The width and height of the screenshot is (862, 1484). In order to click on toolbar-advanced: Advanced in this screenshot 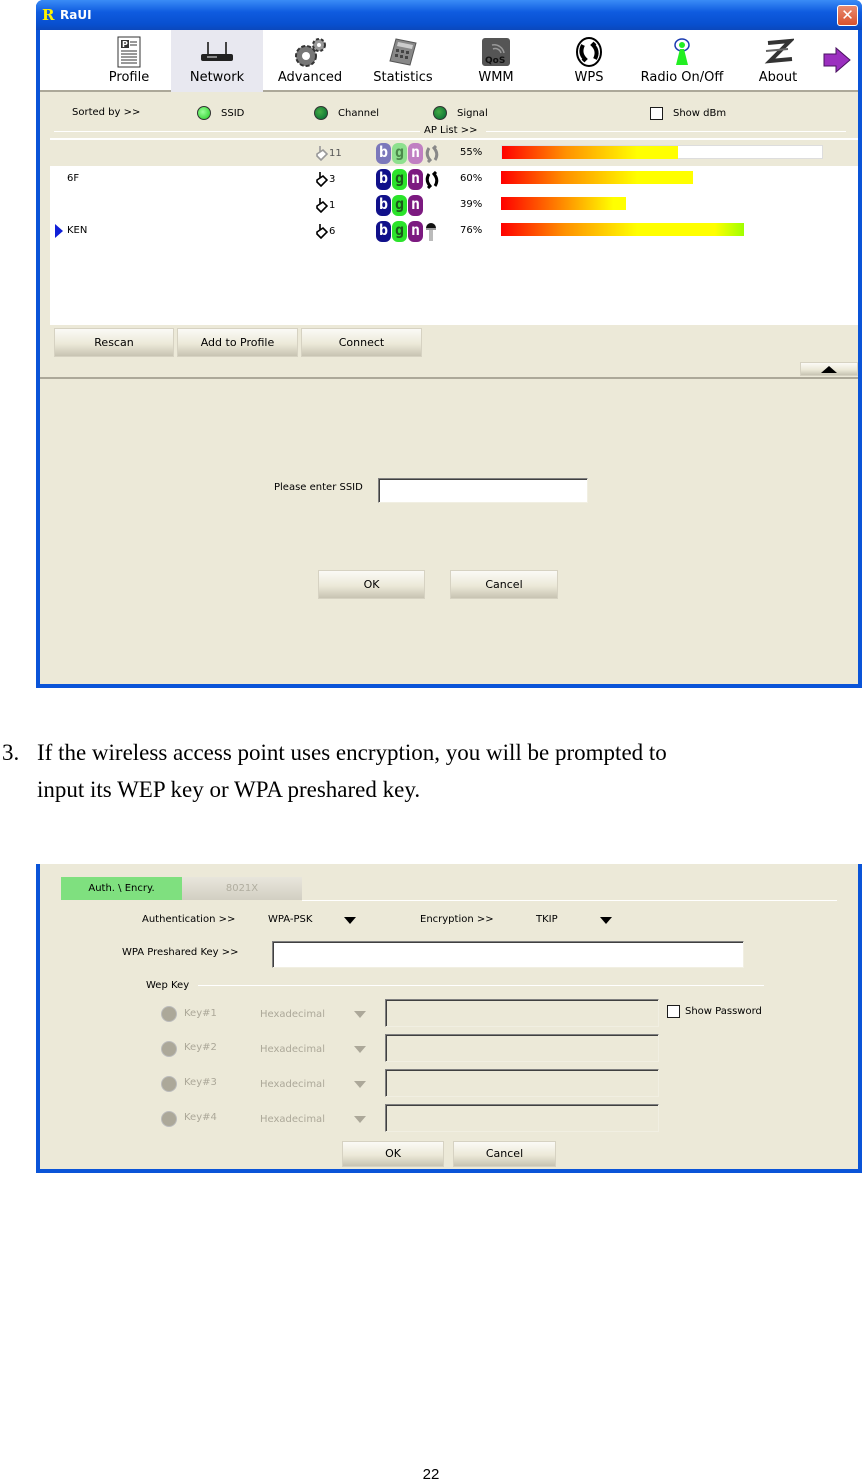, I will do `click(310, 61)`.